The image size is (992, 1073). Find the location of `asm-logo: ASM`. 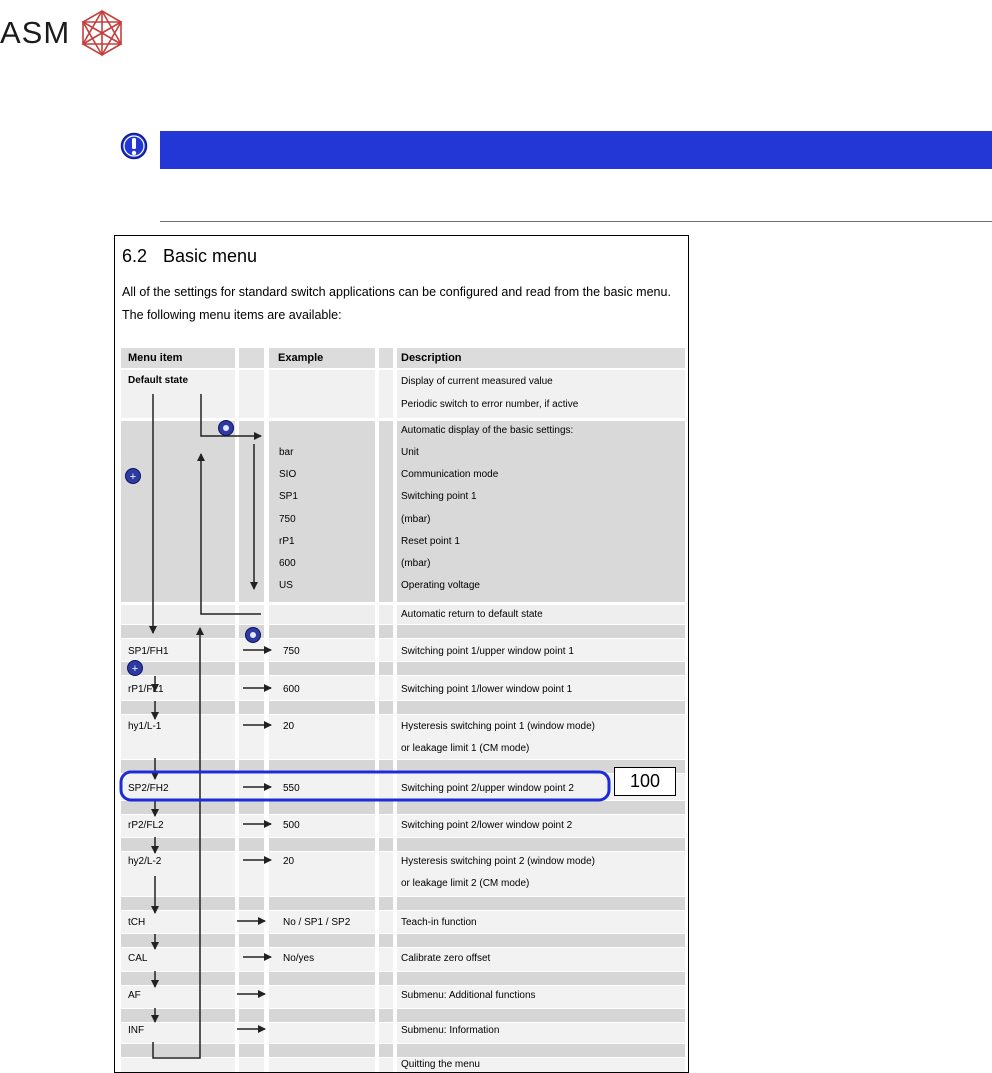

asm-logo: ASM is located at coordinates (63, 32).